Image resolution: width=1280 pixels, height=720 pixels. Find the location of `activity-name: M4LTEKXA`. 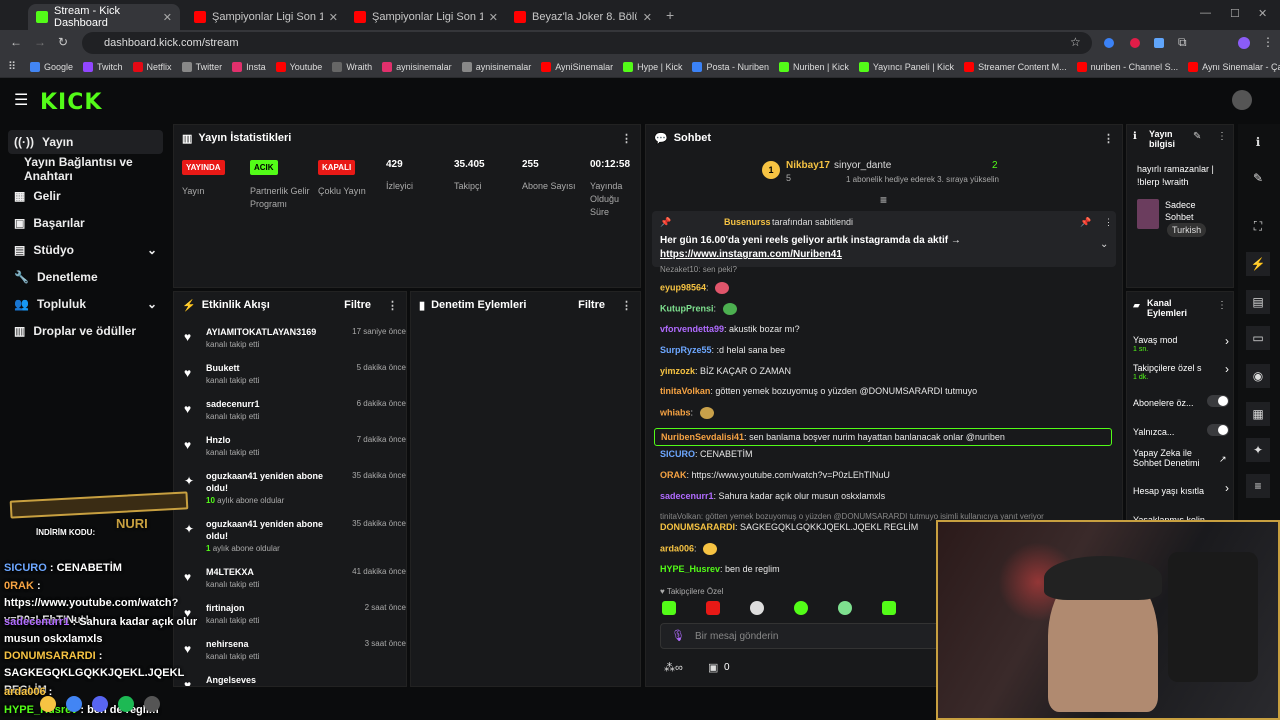

activity-name: M4LTEKXA is located at coordinates (271, 572).